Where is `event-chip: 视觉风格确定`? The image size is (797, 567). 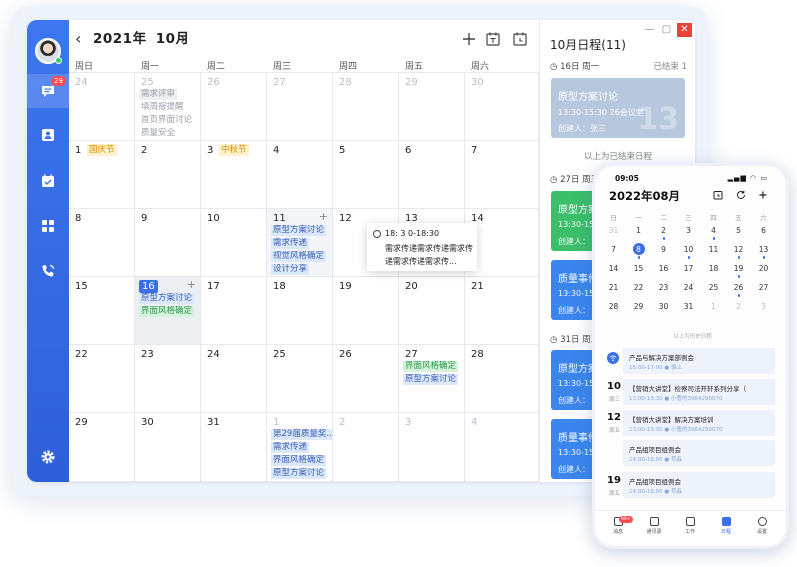
event-chip: 视觉风格确定 is located at coordinates (299, 256).